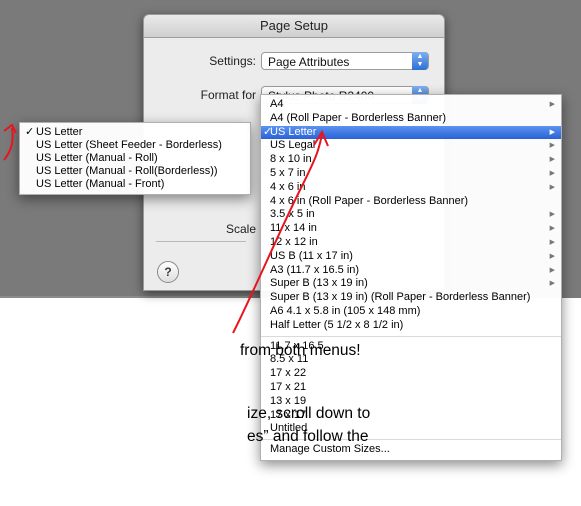  Describe the element at coordinates (8, 144) in the screenshot. I see `arrow-to-left-menu` at that location.